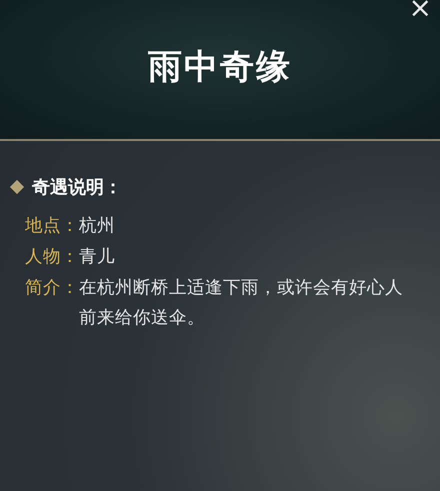 The height and width of the screenshot is (491, 440). Describe the element at coordinates (97, 226) in the screenshot. I see `field-value: 杭州` at that location.